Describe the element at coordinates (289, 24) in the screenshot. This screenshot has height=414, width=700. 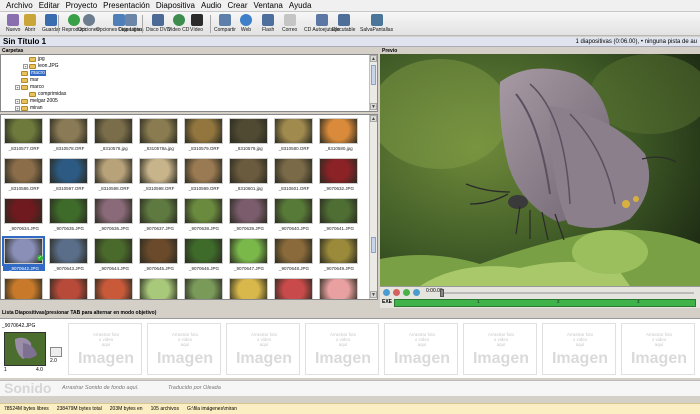
I see `toolbar-button-13: Correo` at that location.